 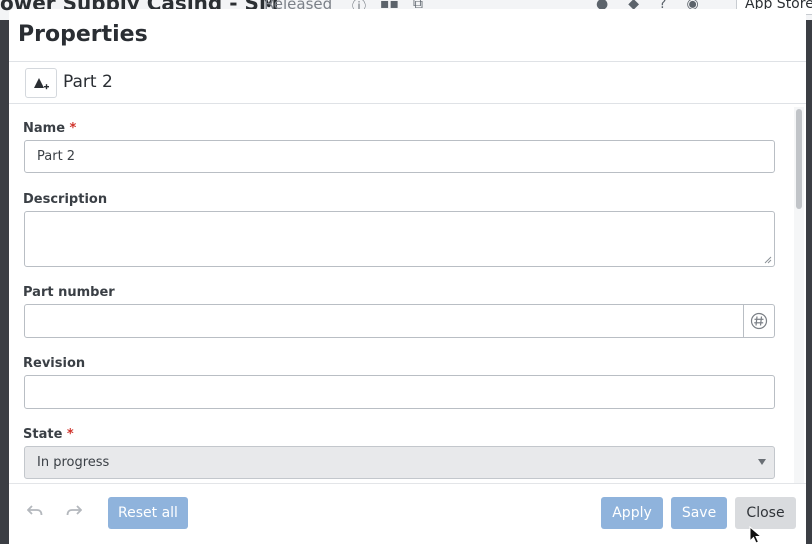 What do you see at coordinates (699, 513) in the screenshot?
I see `save-button: Save` at bounding box center [699, 513].